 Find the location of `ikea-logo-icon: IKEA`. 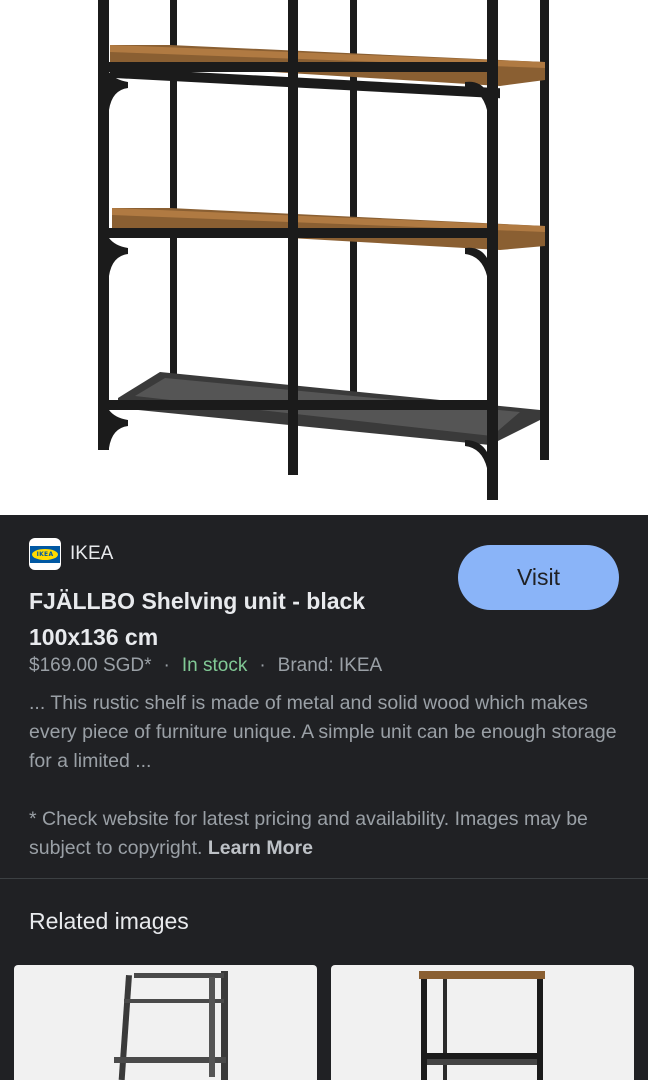

ikea-logo-icon: IKEA is located at coordinates (45, 554).